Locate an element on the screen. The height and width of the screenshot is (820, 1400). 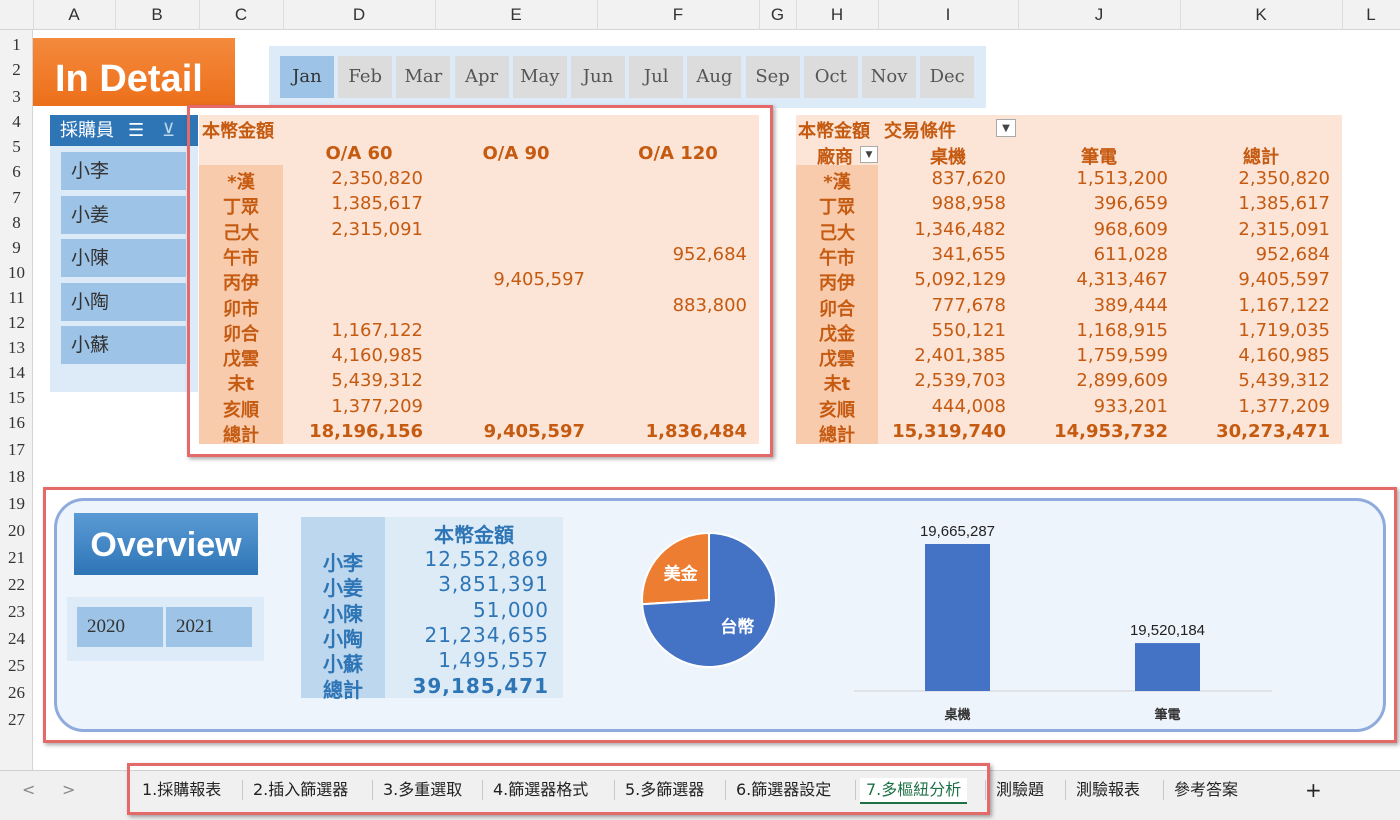
multi-select-icon: ☰ is located at coordinates (136, 130).